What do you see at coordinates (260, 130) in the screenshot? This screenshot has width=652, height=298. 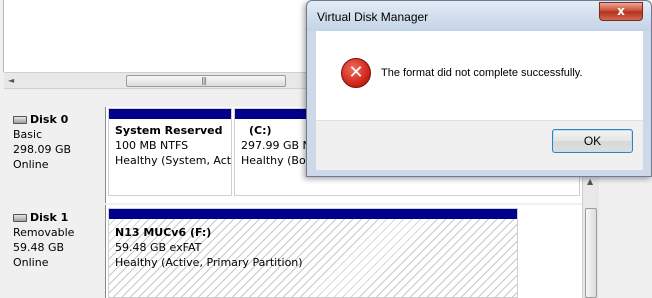 I see `partition-title: (C:)` at bounding box center [260, 130].